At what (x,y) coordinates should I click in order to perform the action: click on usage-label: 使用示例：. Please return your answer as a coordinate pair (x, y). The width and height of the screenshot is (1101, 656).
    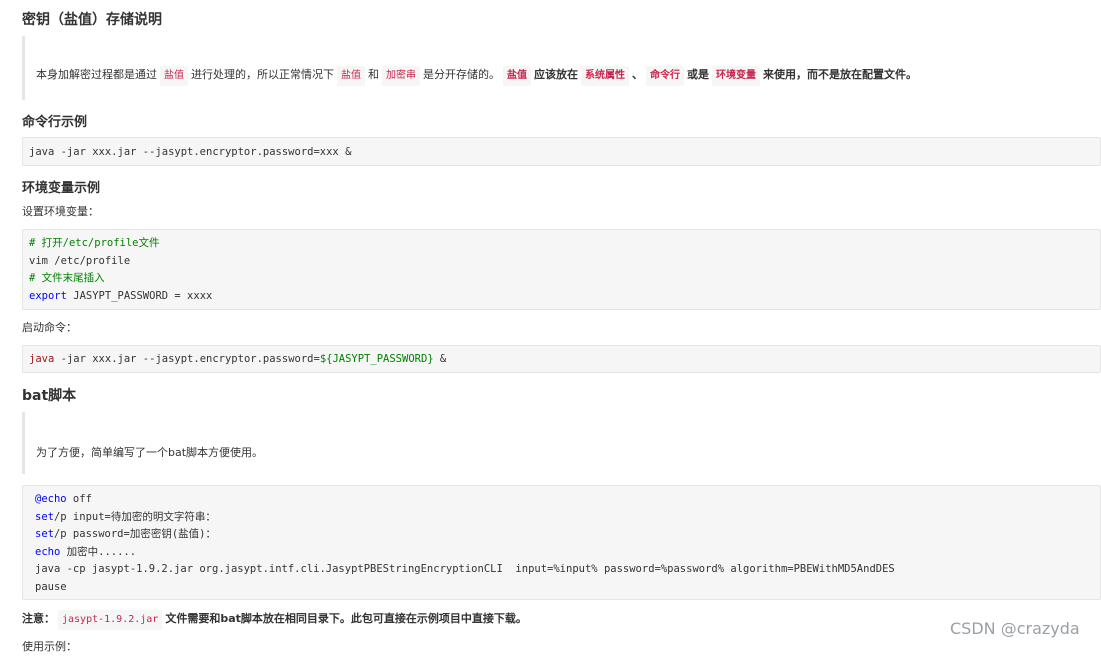
    Looking at the image, I should click on (49, 646).